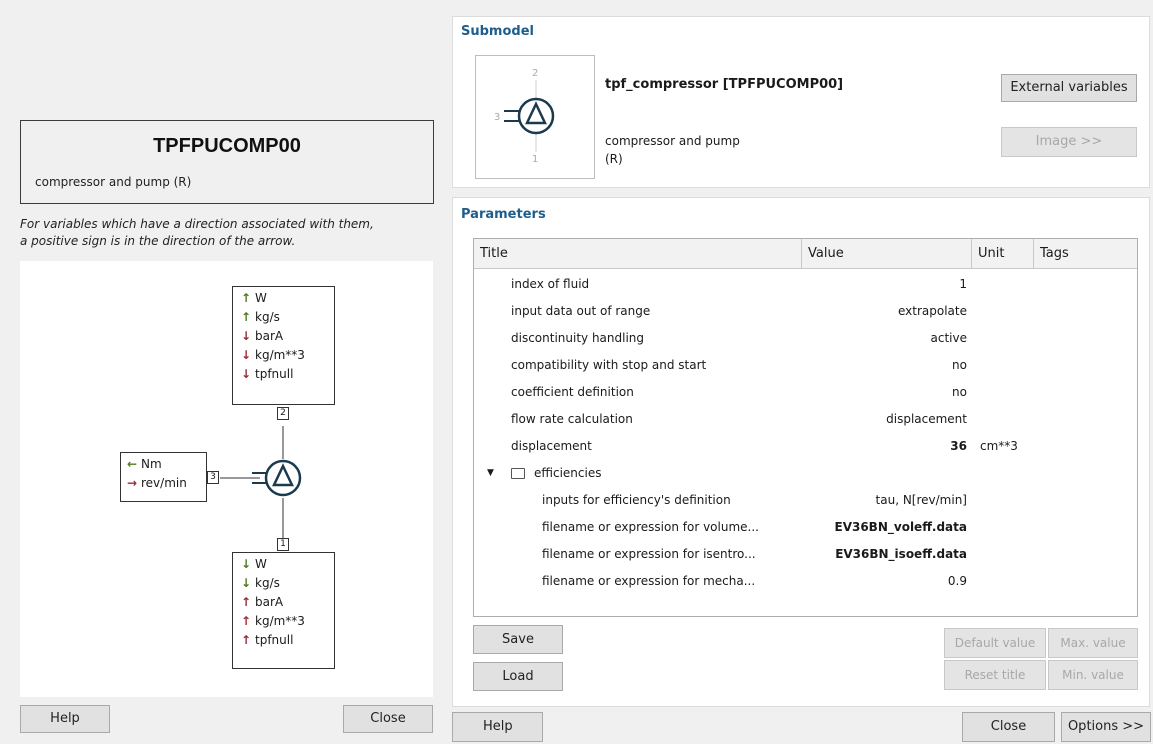  Describe the element at coordinates (572, 419) in the screenshot. I see `row-title: flow rate calculation` at that location.